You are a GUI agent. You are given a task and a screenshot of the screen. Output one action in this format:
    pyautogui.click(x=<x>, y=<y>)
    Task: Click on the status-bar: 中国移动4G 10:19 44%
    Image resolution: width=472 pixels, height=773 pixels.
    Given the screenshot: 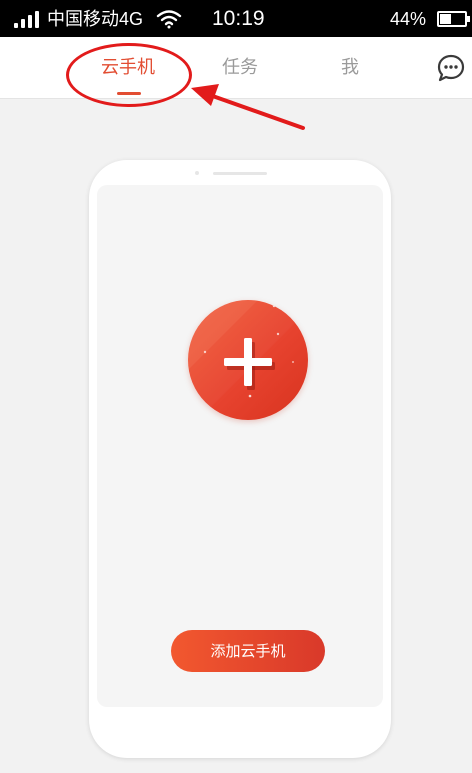 What is the action you would take?
    pyautogui.click(x=236, y=18)
    